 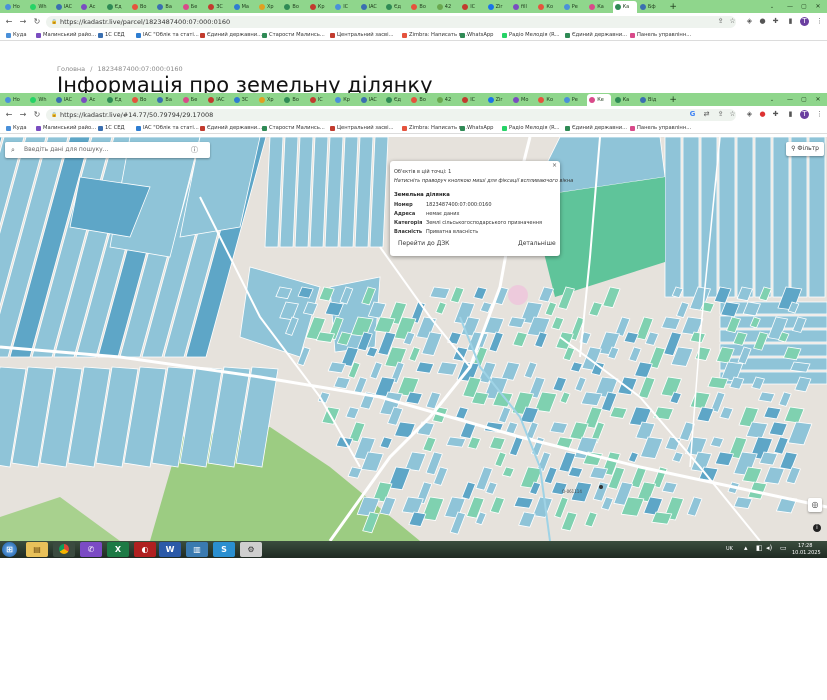 What do you see at coordinates (554, 165) in the screenshot?
I see `close-icon: ×` at bounding box center [554, 165].